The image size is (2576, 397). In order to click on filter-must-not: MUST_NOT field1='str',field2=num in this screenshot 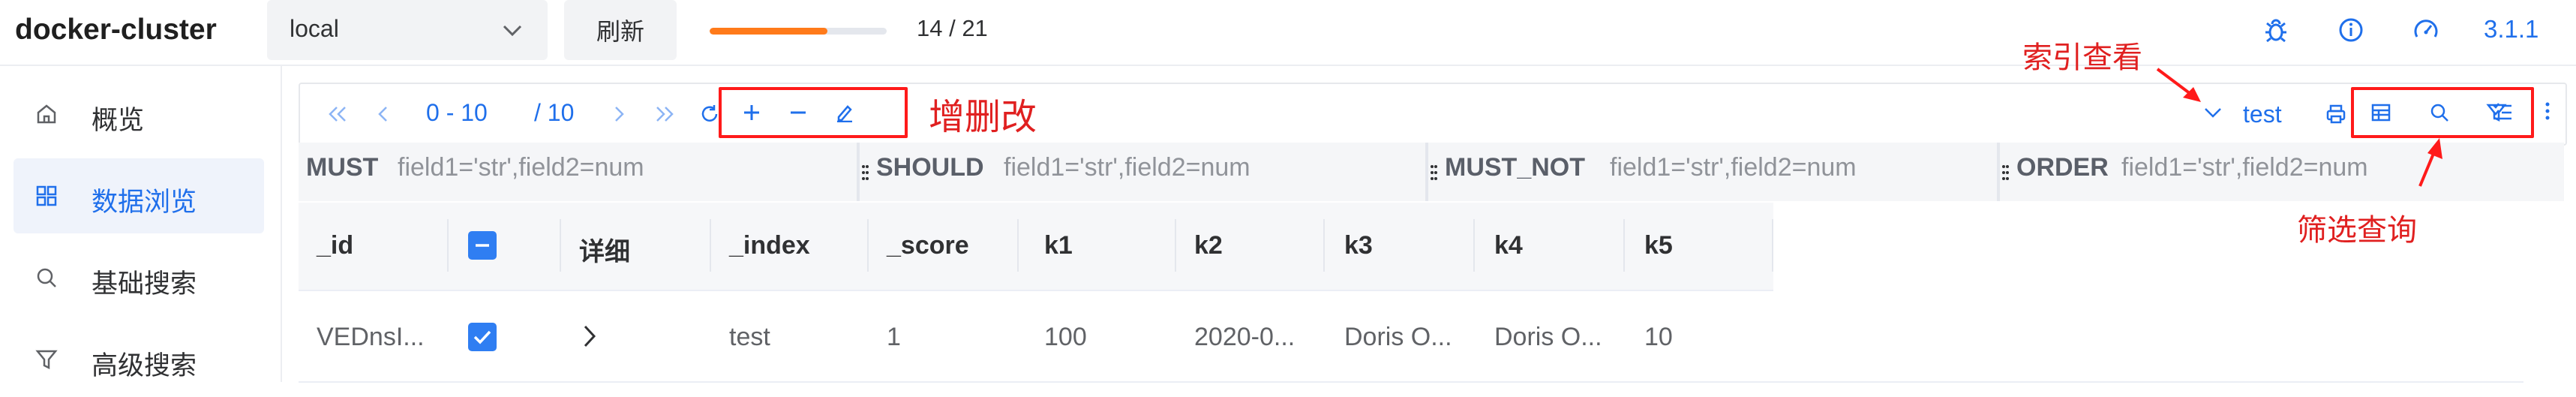, I will do `click(1714, 172)`.